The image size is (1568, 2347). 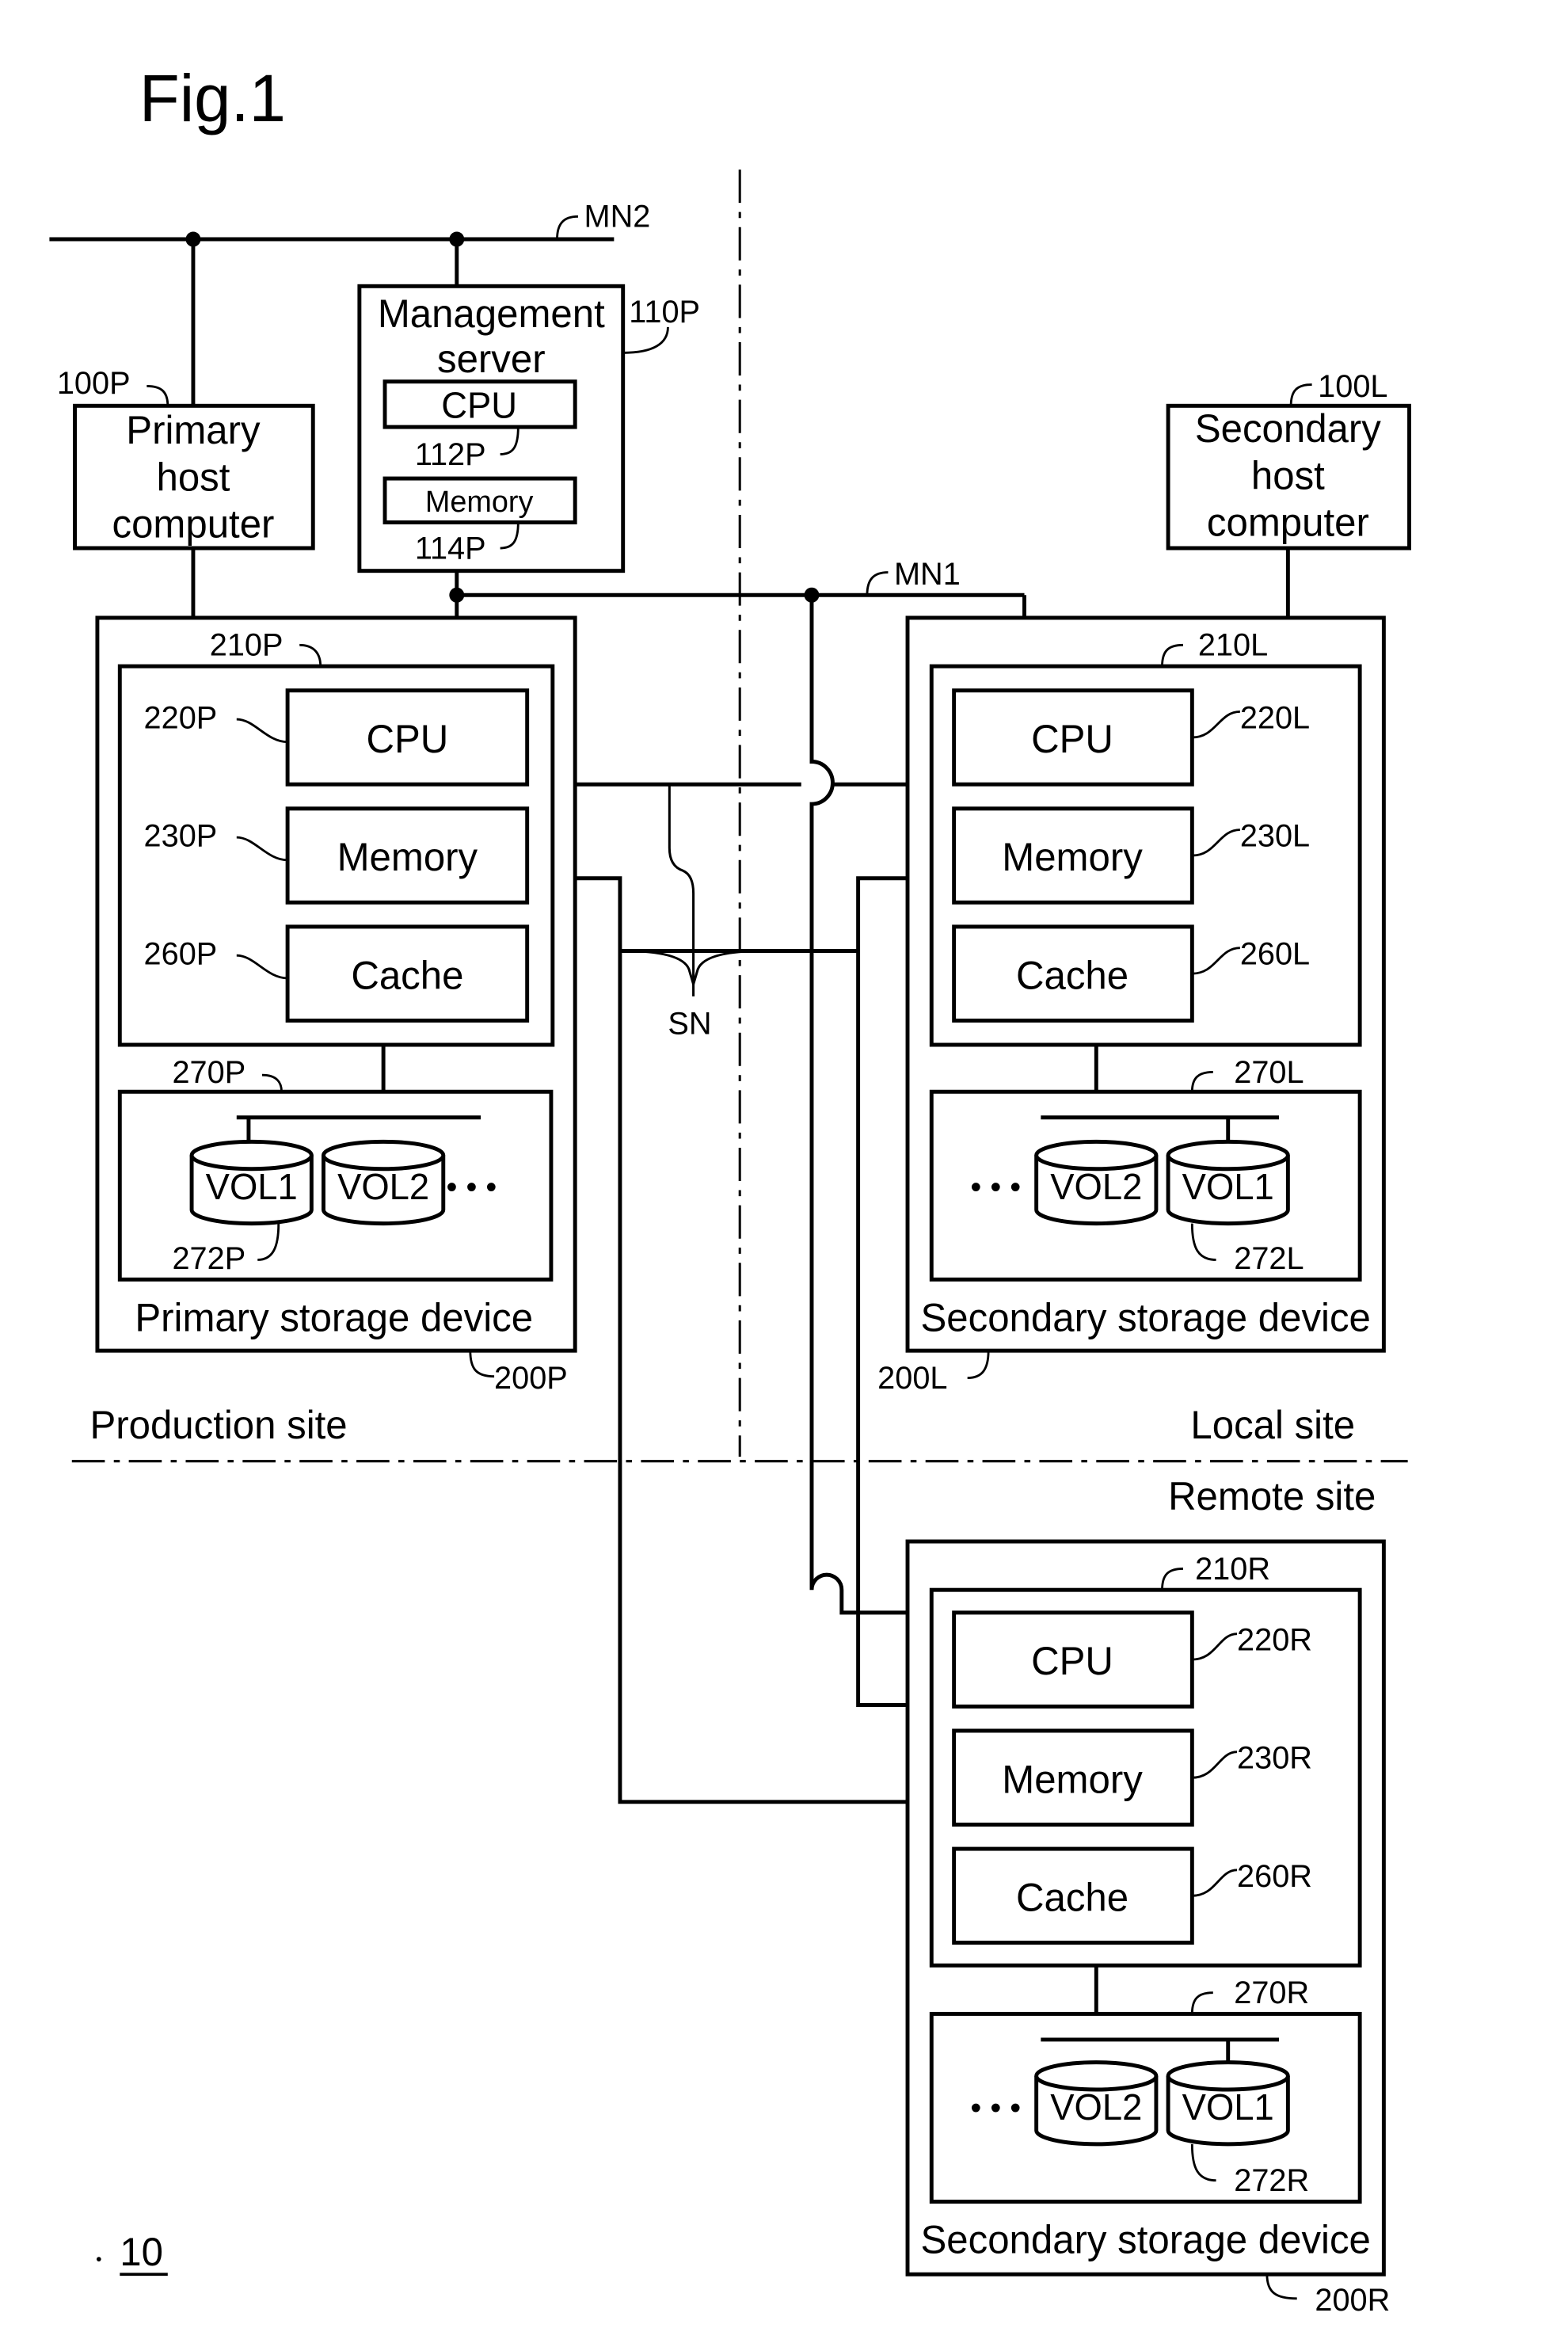 What do you see at coordinates (1232, 1569) in the screenshot?
I see `remote-controller-ref: 210R` at bounding box center [1232, 1569].